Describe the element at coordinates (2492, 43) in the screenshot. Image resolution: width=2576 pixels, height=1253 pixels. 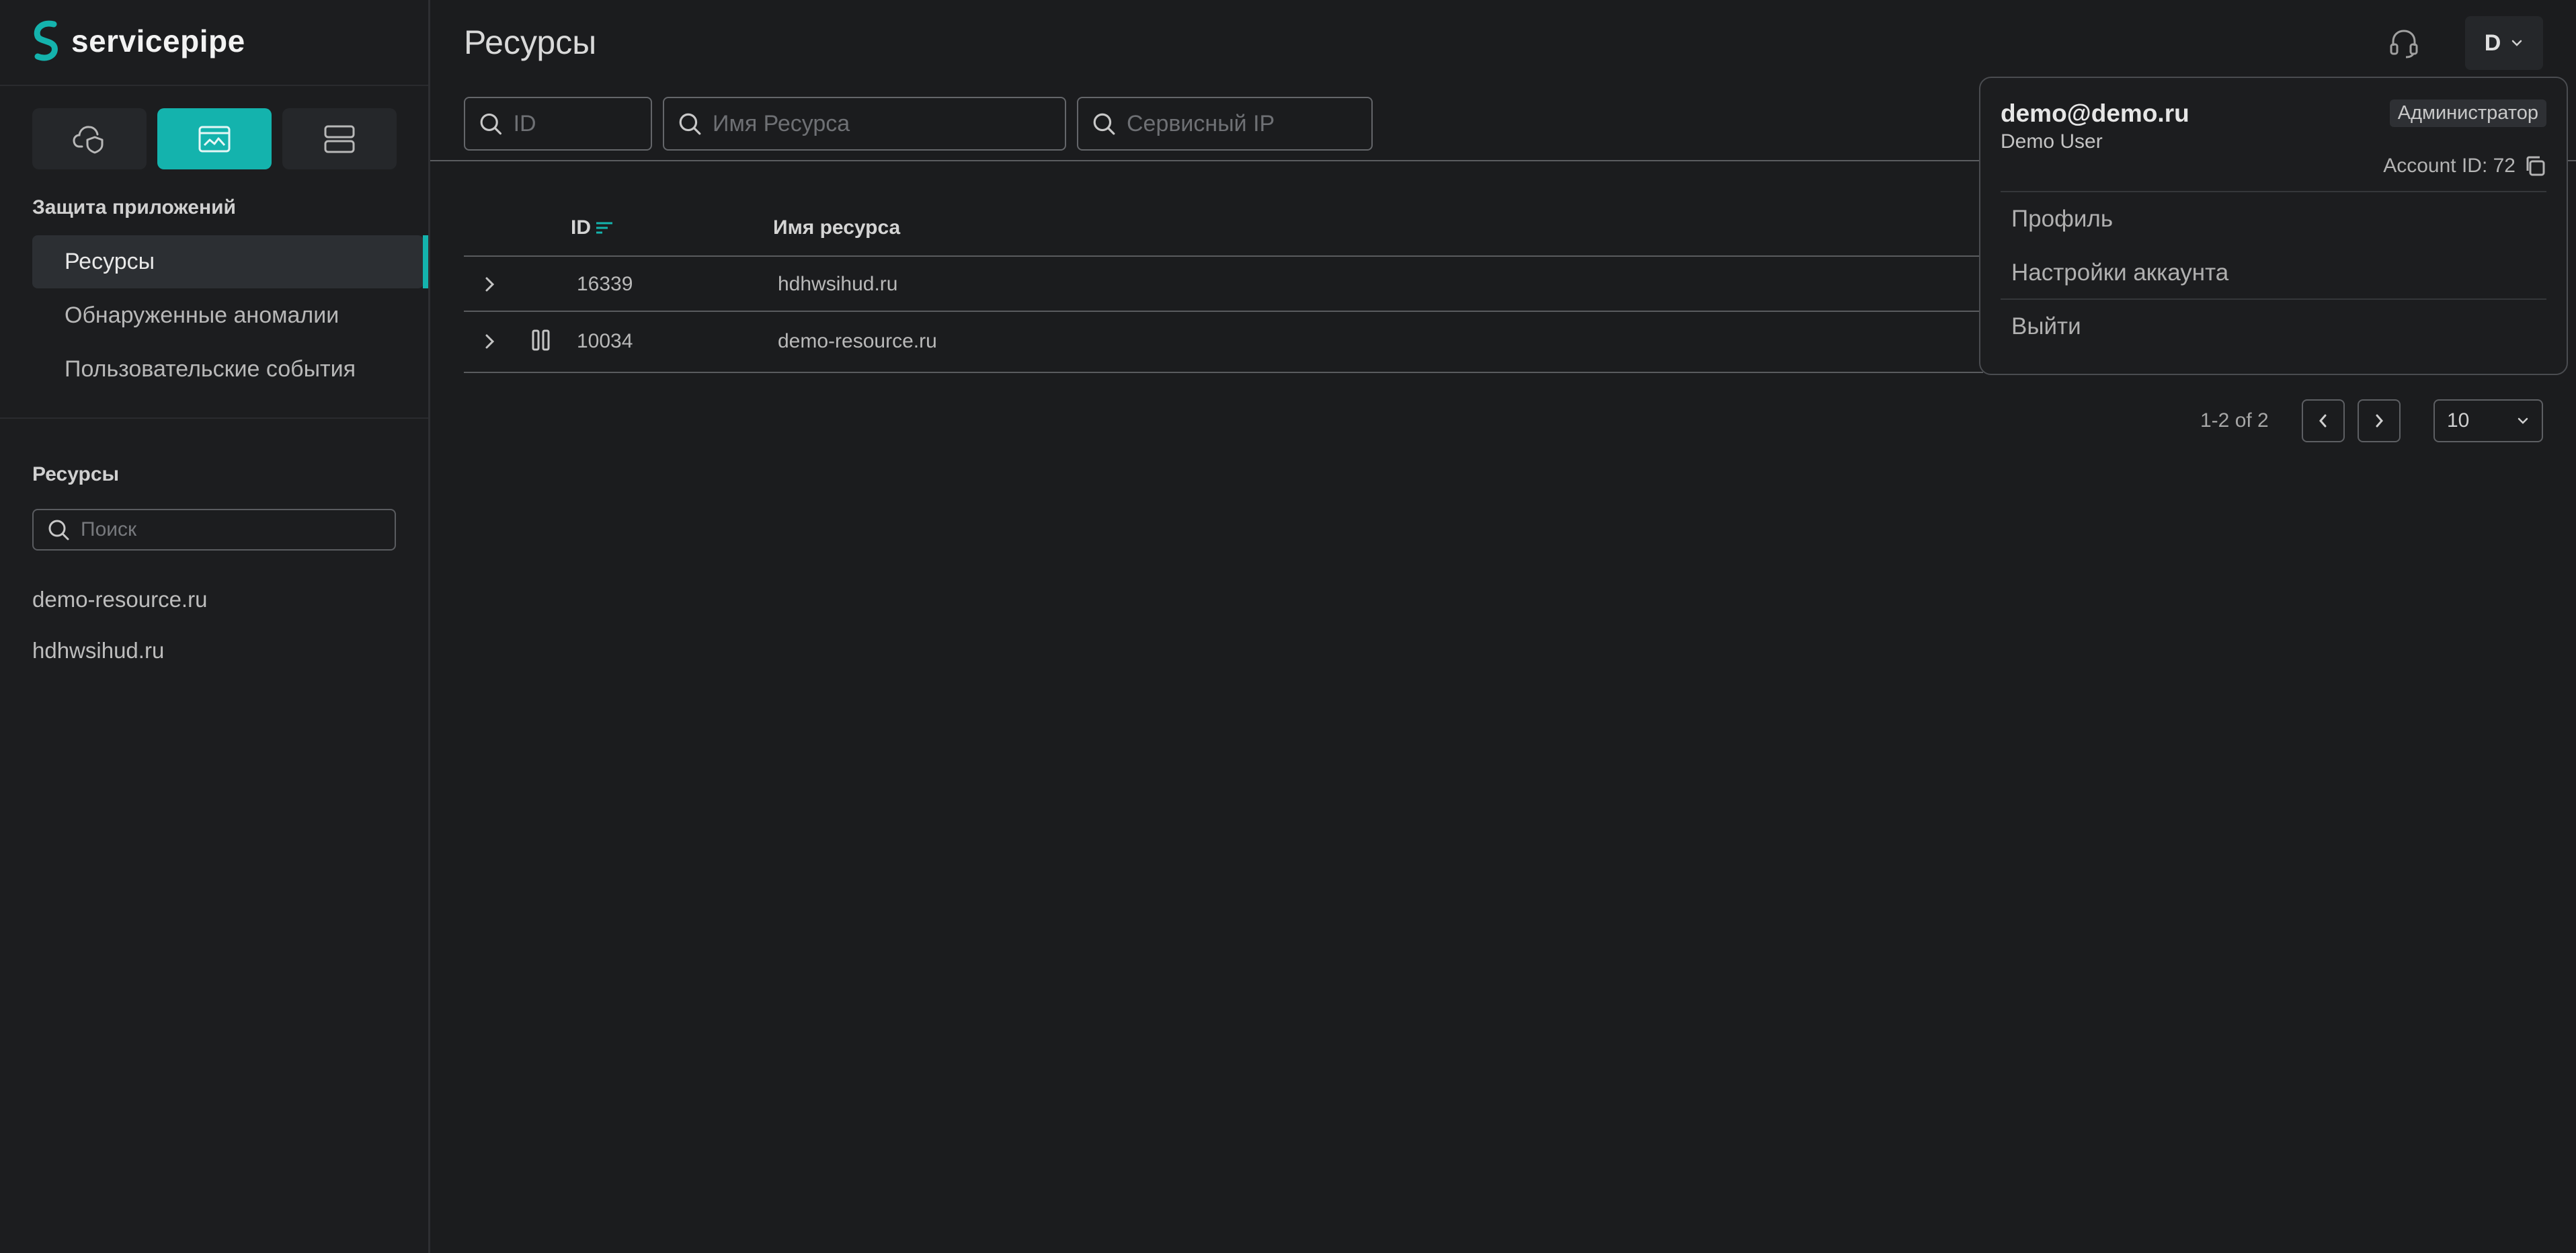
I see `user-initial: D` at that location.